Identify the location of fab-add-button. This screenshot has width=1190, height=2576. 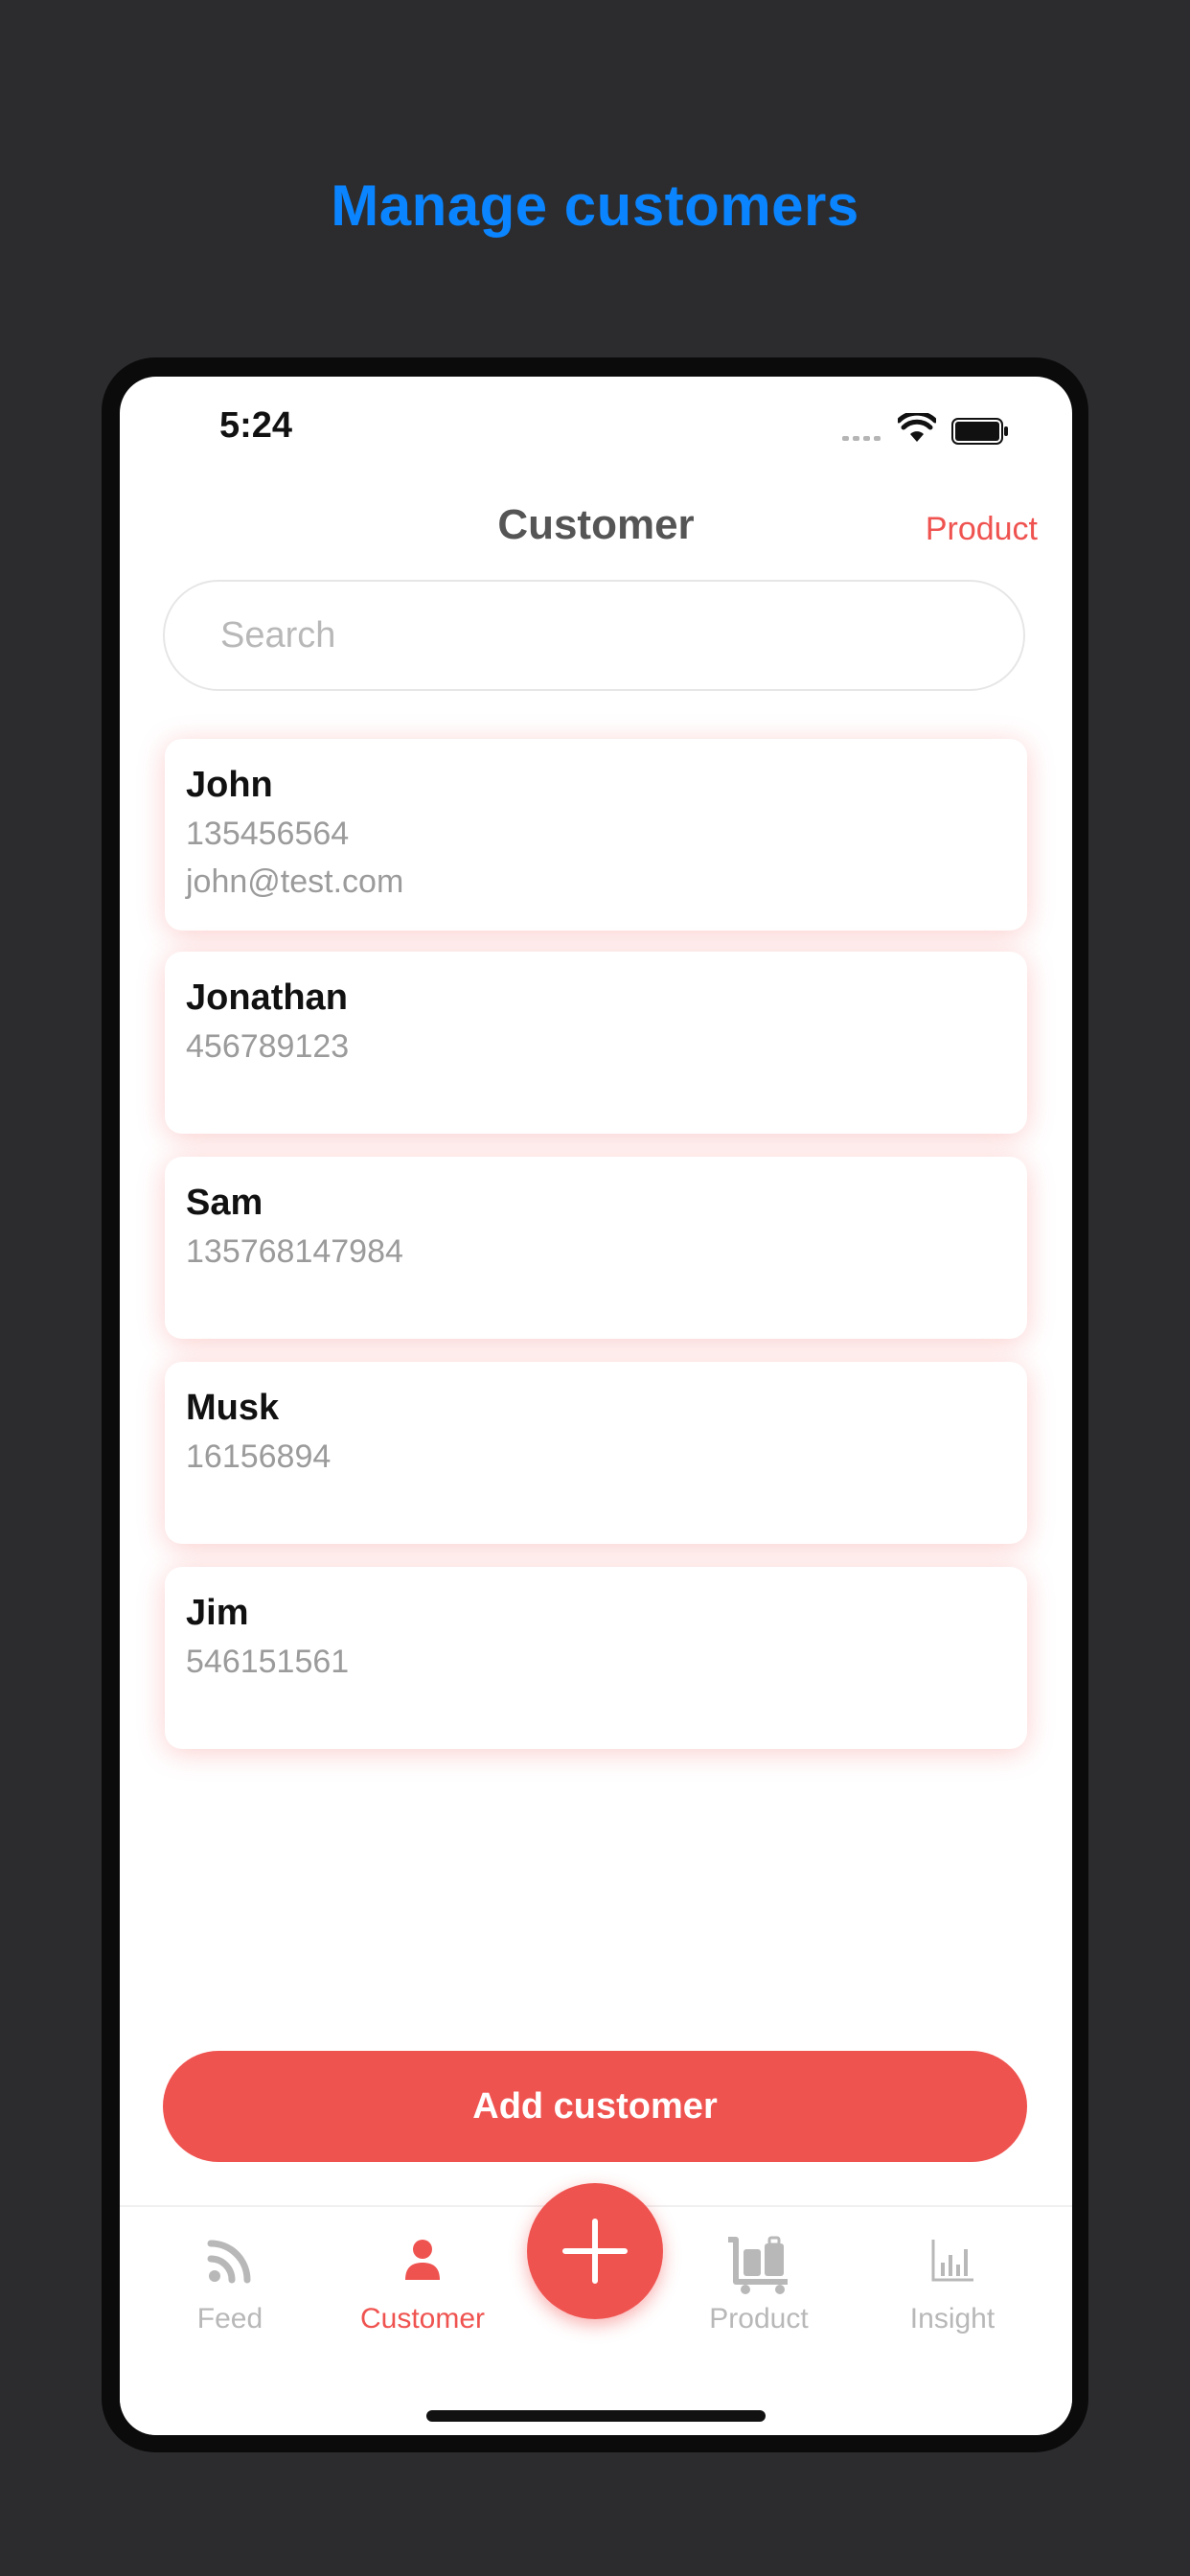
(595, 2251).